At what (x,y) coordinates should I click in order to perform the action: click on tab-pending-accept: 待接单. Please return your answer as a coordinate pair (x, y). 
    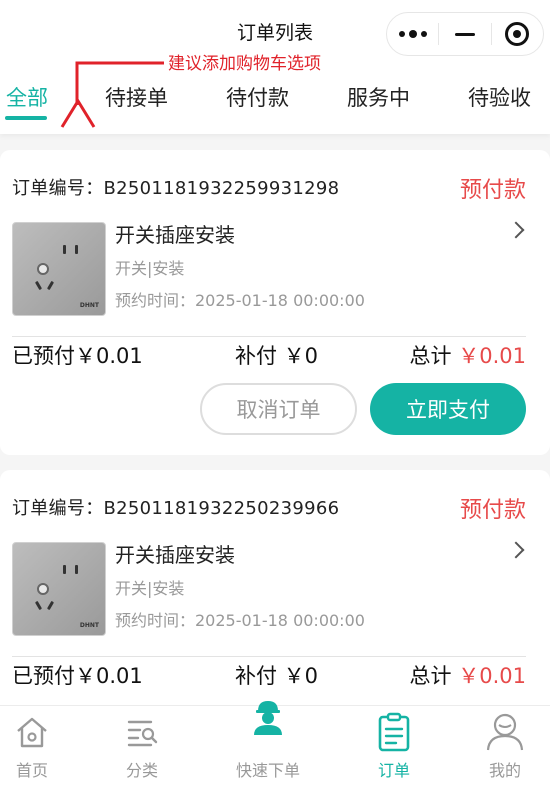
    Looking at the image, I should click on (136, 97).